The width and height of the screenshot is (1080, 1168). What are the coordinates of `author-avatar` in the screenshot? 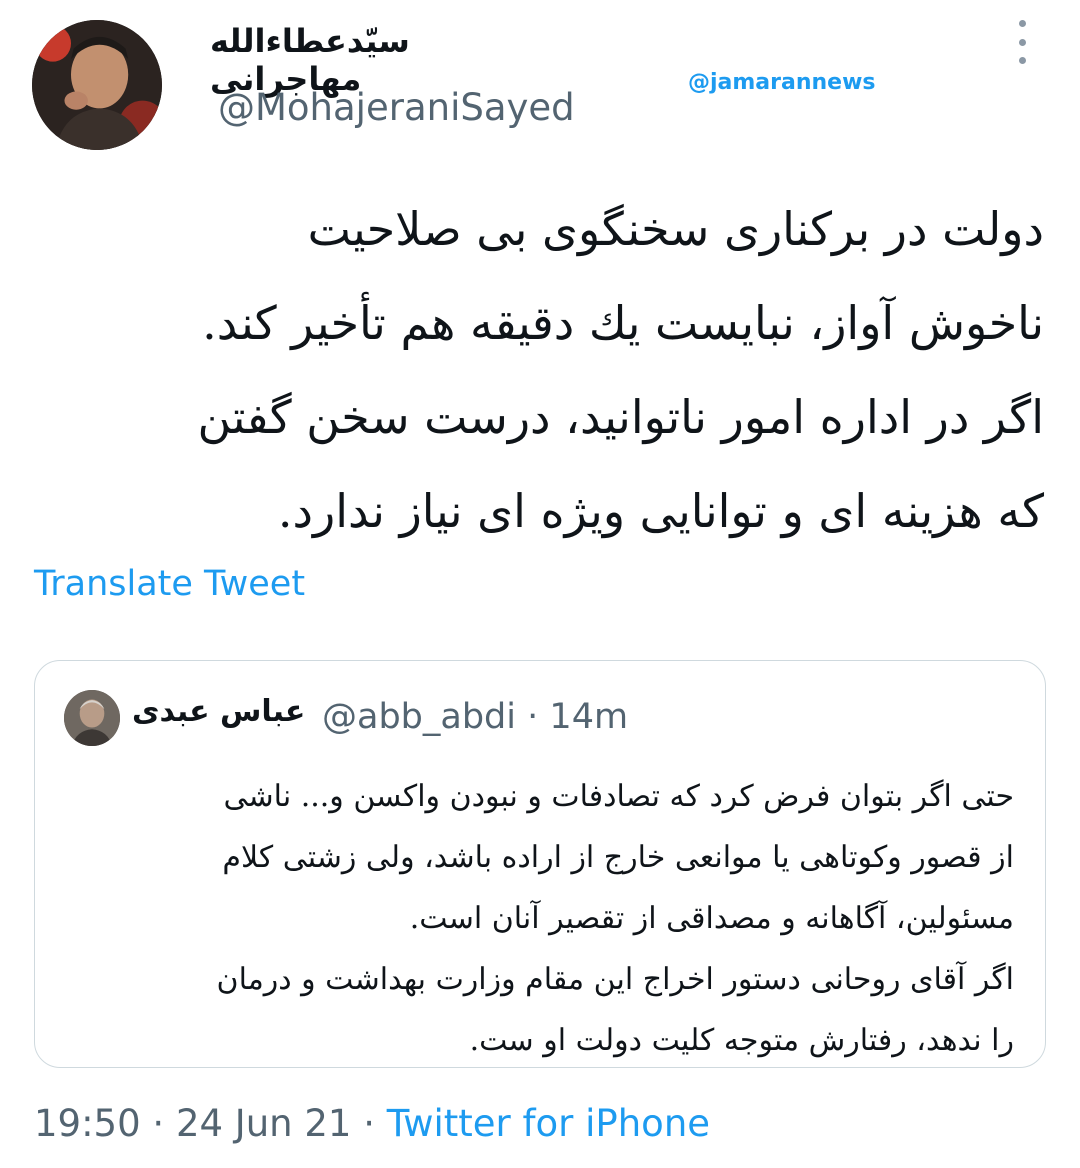 It's located at (97, 85).